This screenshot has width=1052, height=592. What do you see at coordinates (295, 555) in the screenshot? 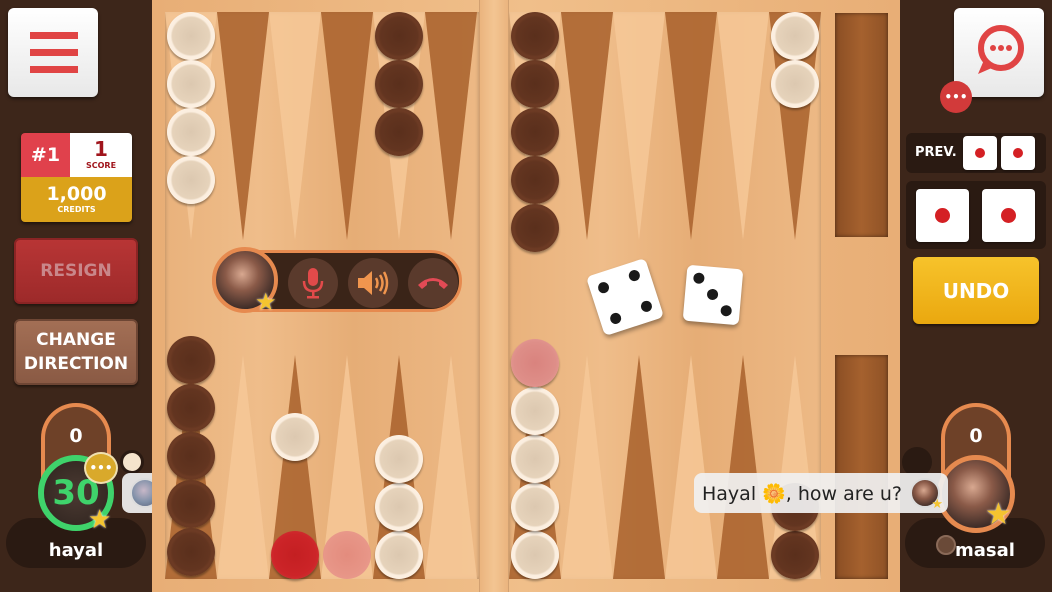
I see `checker-red-selected` at bounding box center [295, 555].